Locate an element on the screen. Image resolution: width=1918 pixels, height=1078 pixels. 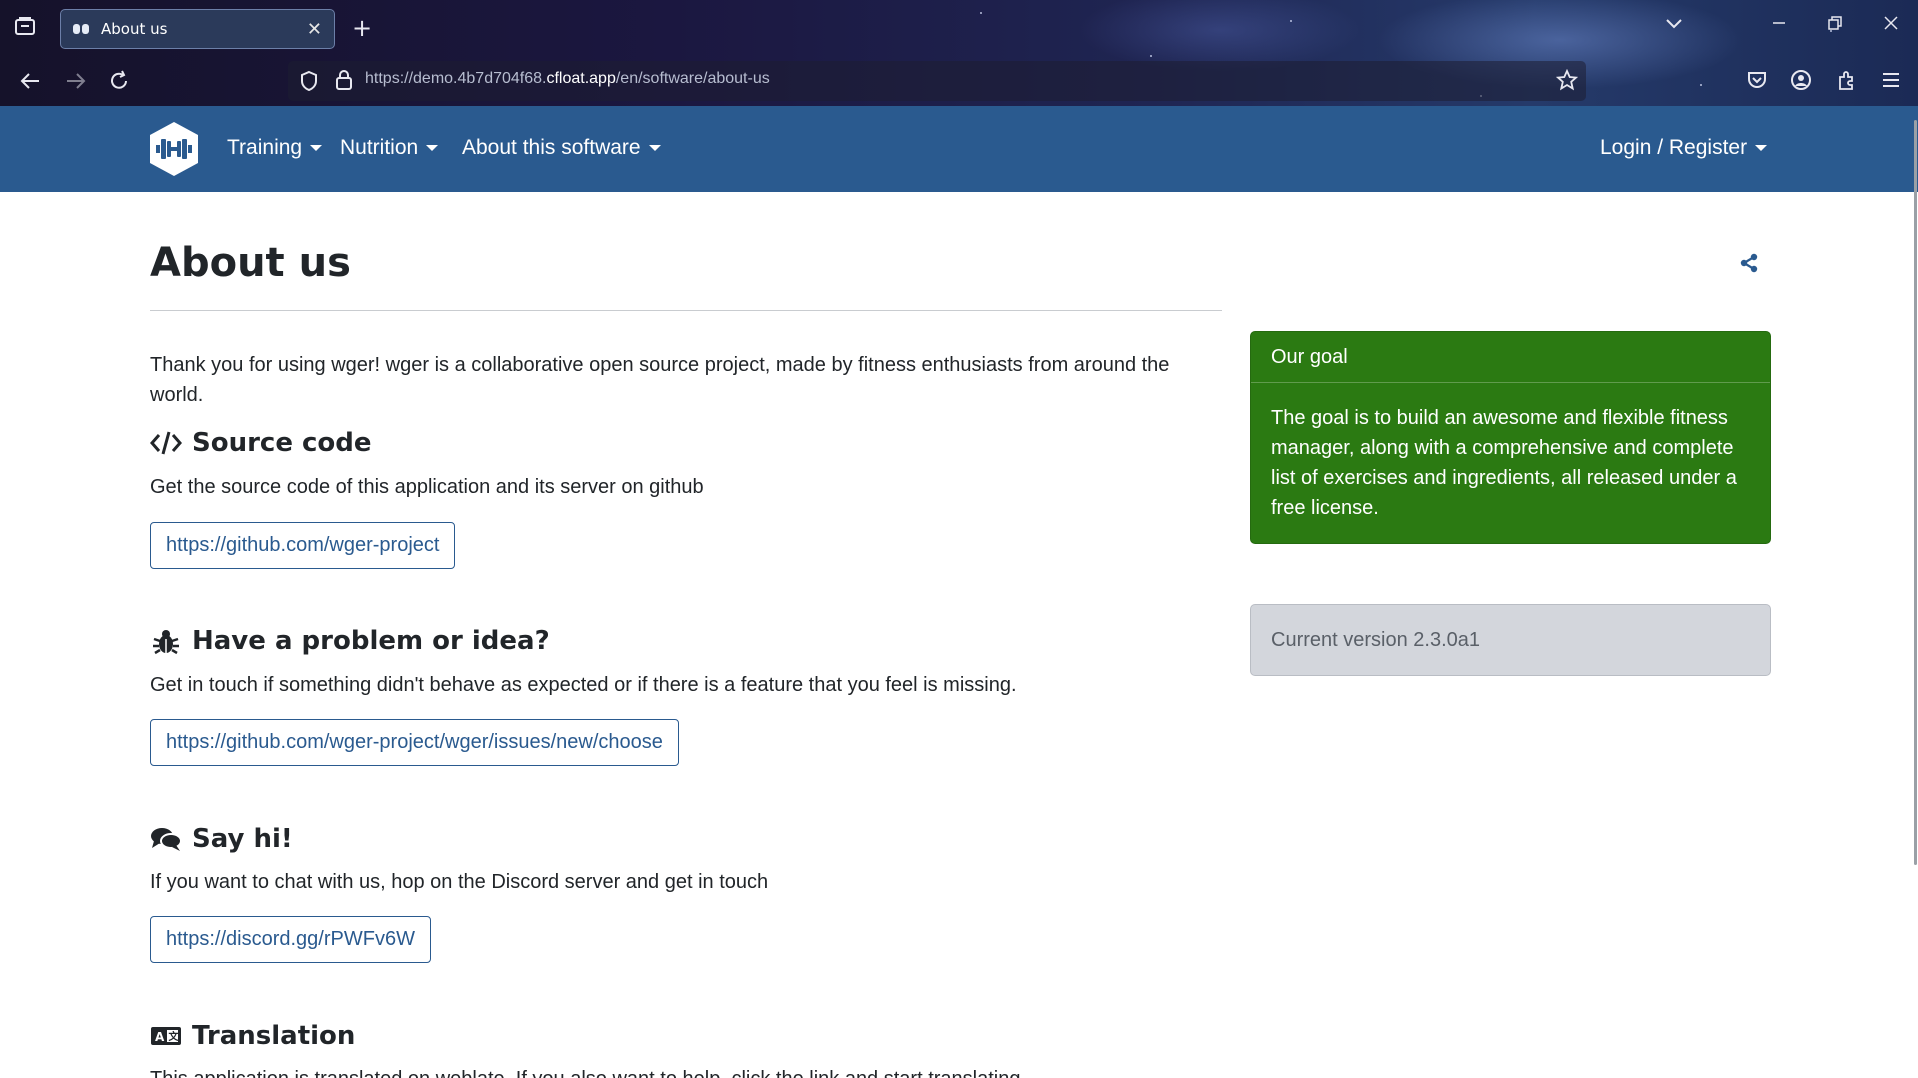
nav-training: Training is located at coordinates (275, 148).